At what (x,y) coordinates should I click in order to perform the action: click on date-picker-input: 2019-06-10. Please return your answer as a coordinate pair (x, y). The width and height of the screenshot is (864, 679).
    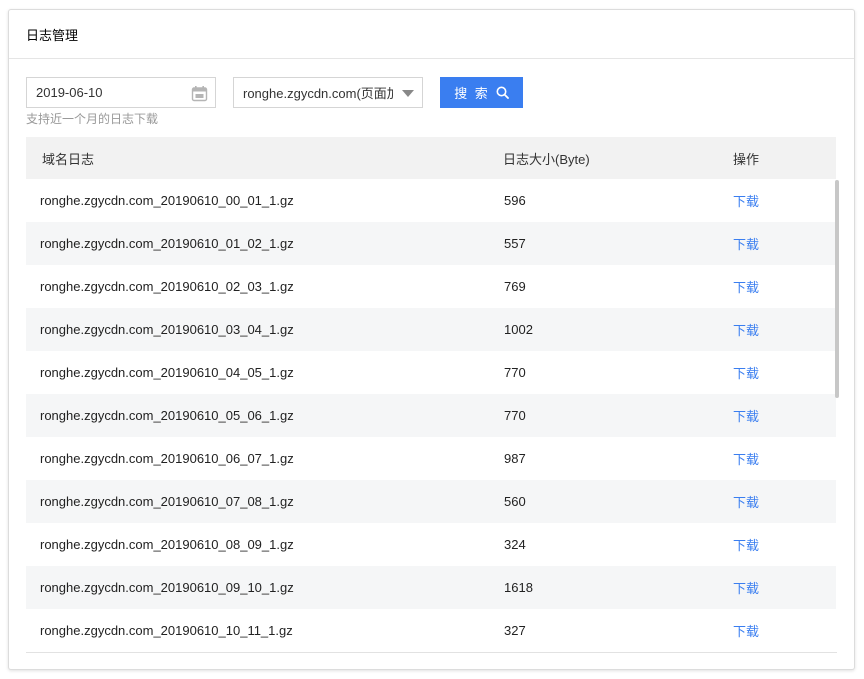
    Looking at the image, I should click on (121, 92).